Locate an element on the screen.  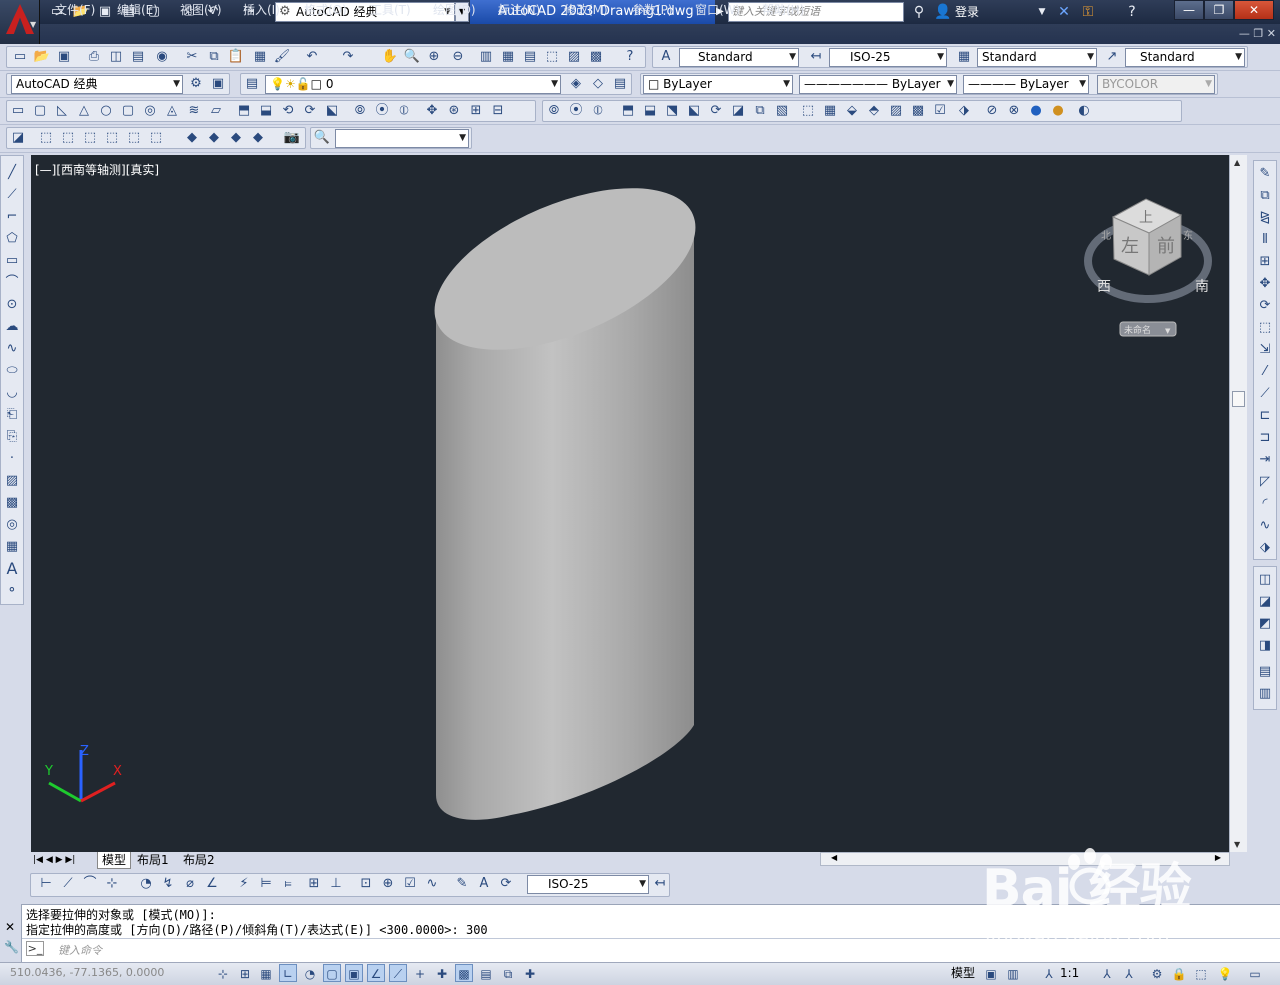
command-window-handle: ✕ 🔧 is located at coordinates (11, 933).